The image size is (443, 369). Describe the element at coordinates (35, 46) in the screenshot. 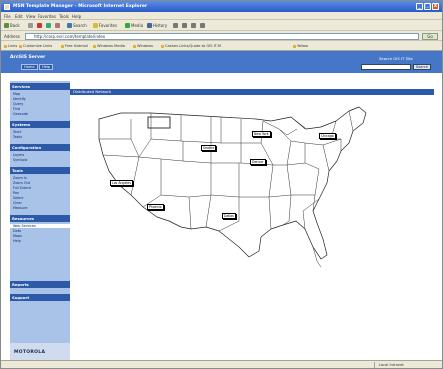

I see `link-customize: Customize Links` at that location.